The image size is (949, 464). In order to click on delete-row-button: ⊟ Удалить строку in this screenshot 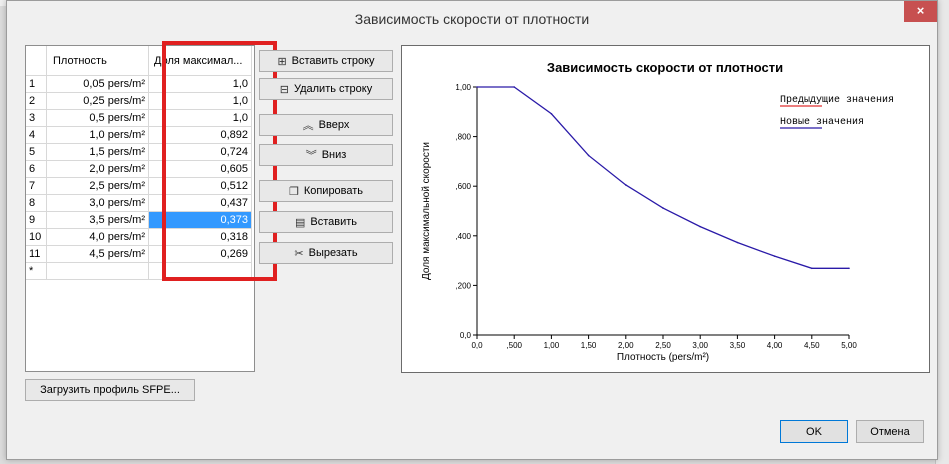, I will do `click(326, 89)`.